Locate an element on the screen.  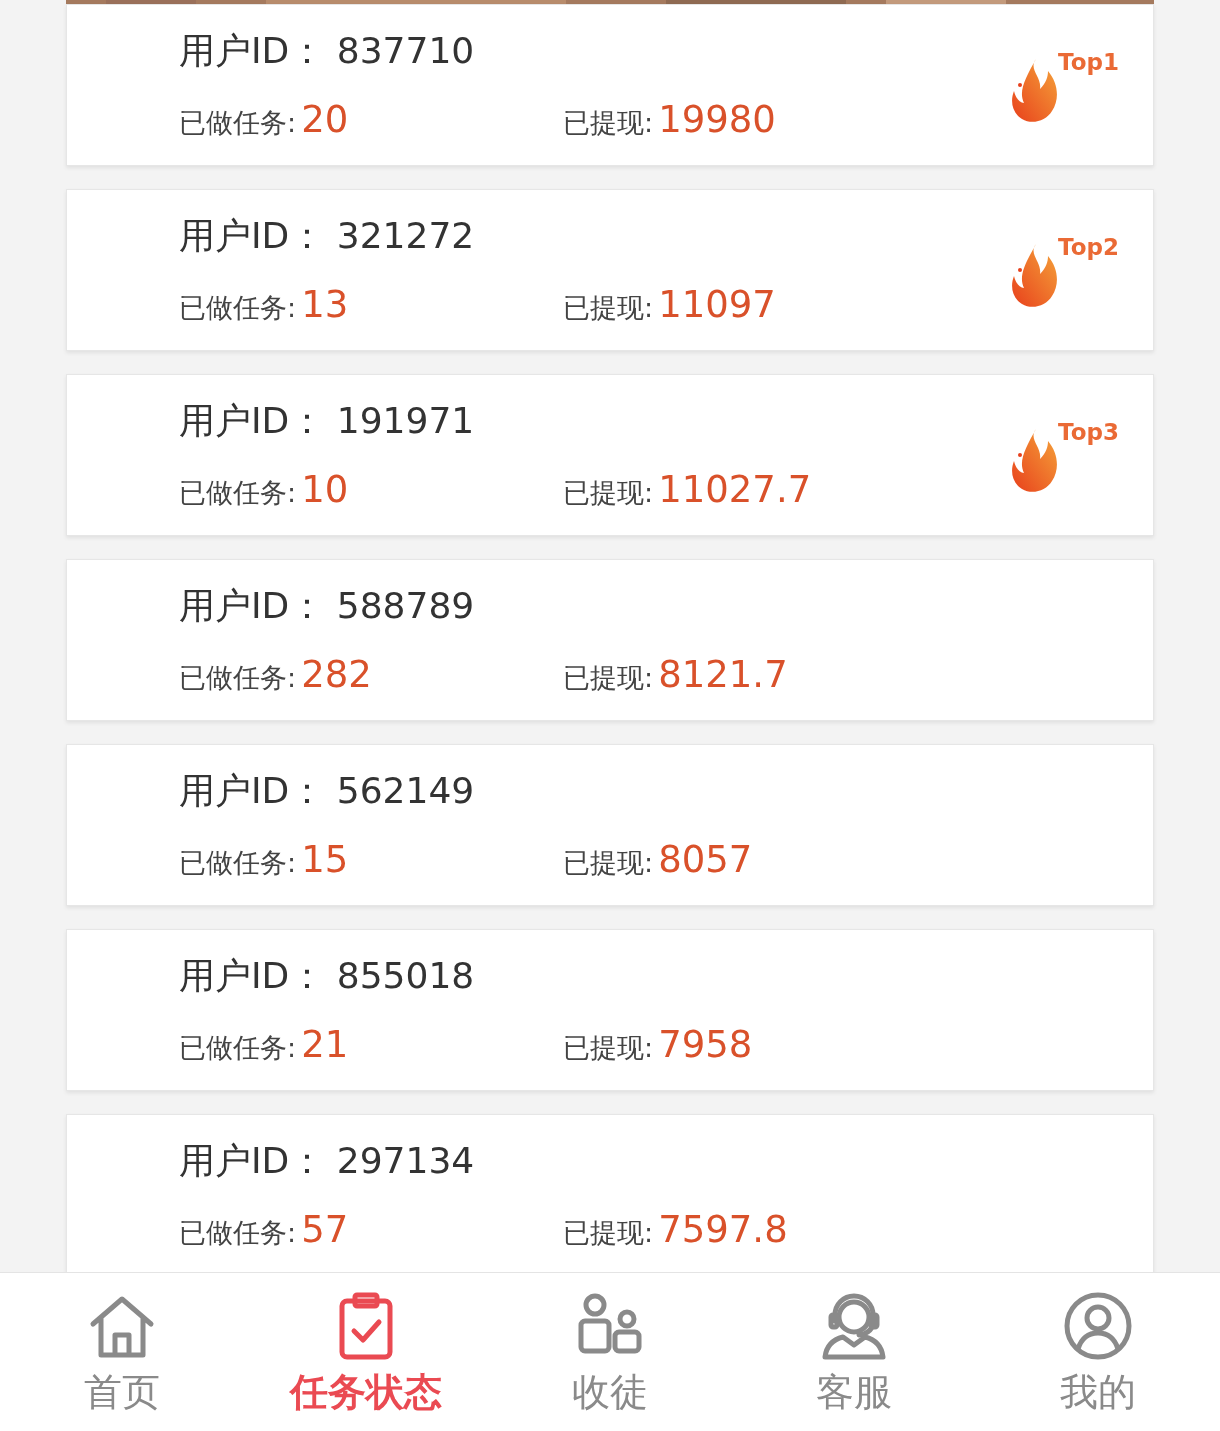
user-id: 用户ID： 855018 is located at coordinates (327, 976).